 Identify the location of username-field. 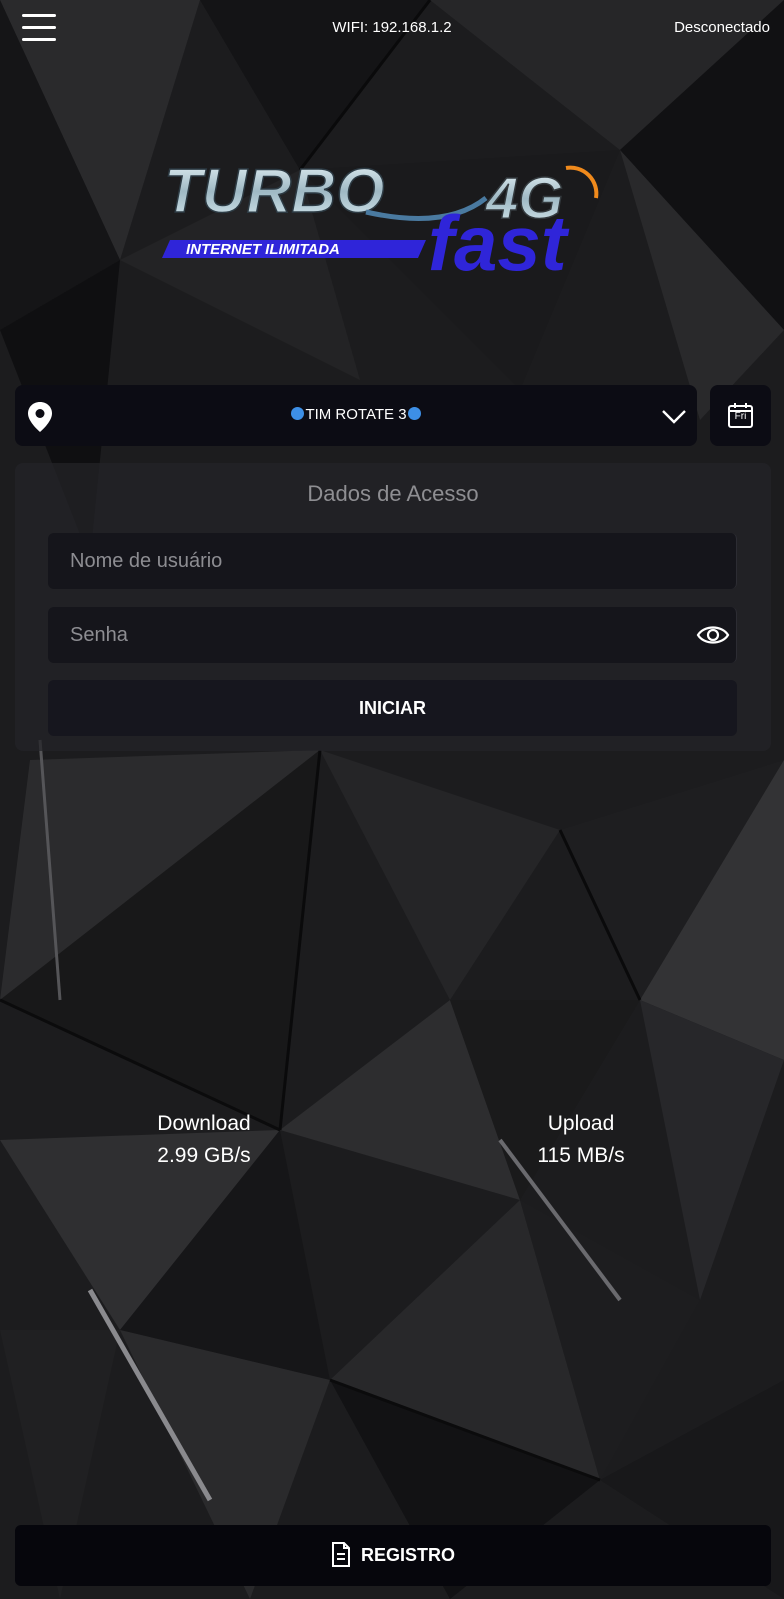
(392, 561).